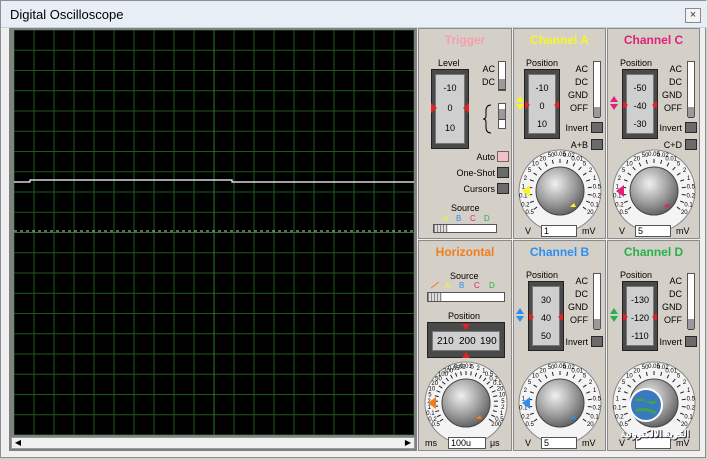  I want to click on horizontal-scale-right: 190, so click(488, 341).